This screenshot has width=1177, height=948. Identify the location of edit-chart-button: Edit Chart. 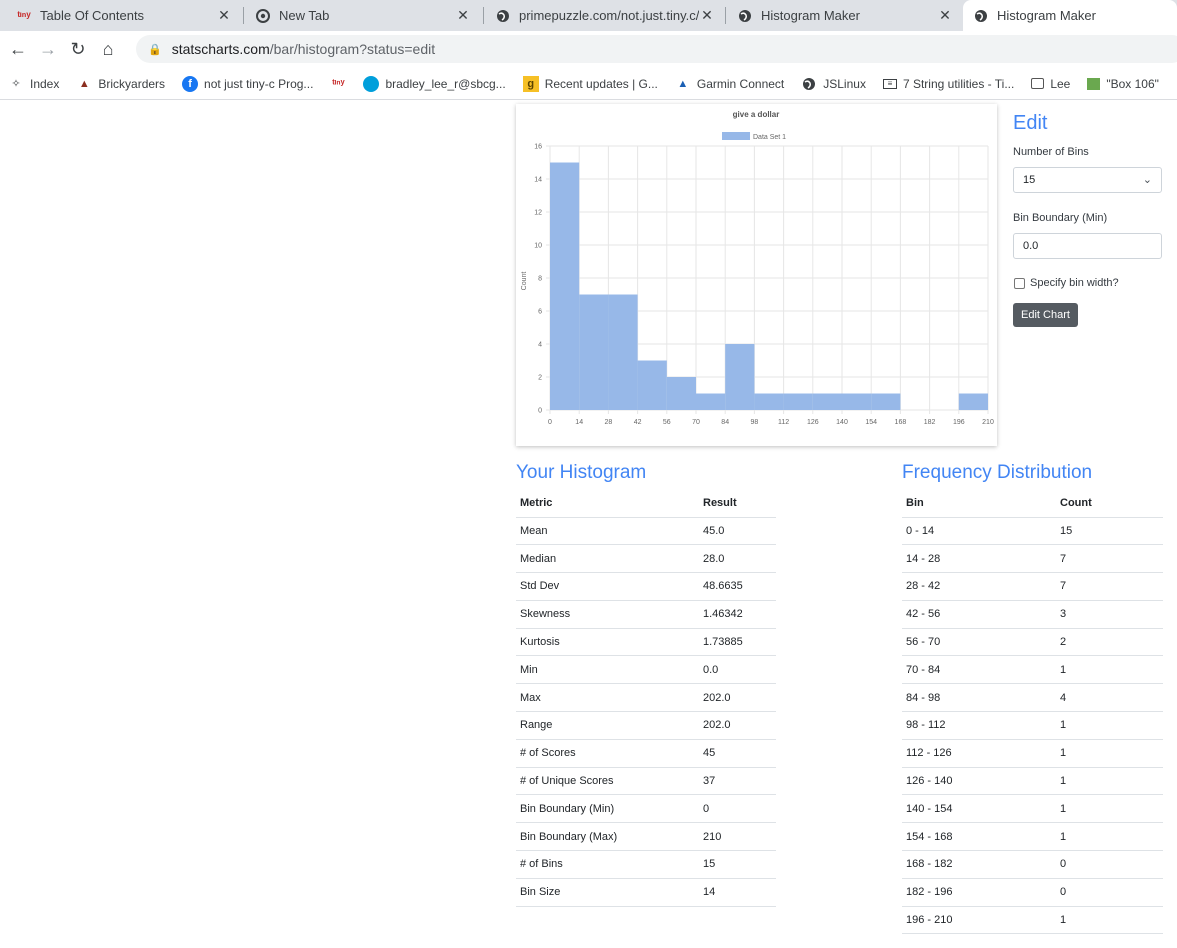
(1045, 315).